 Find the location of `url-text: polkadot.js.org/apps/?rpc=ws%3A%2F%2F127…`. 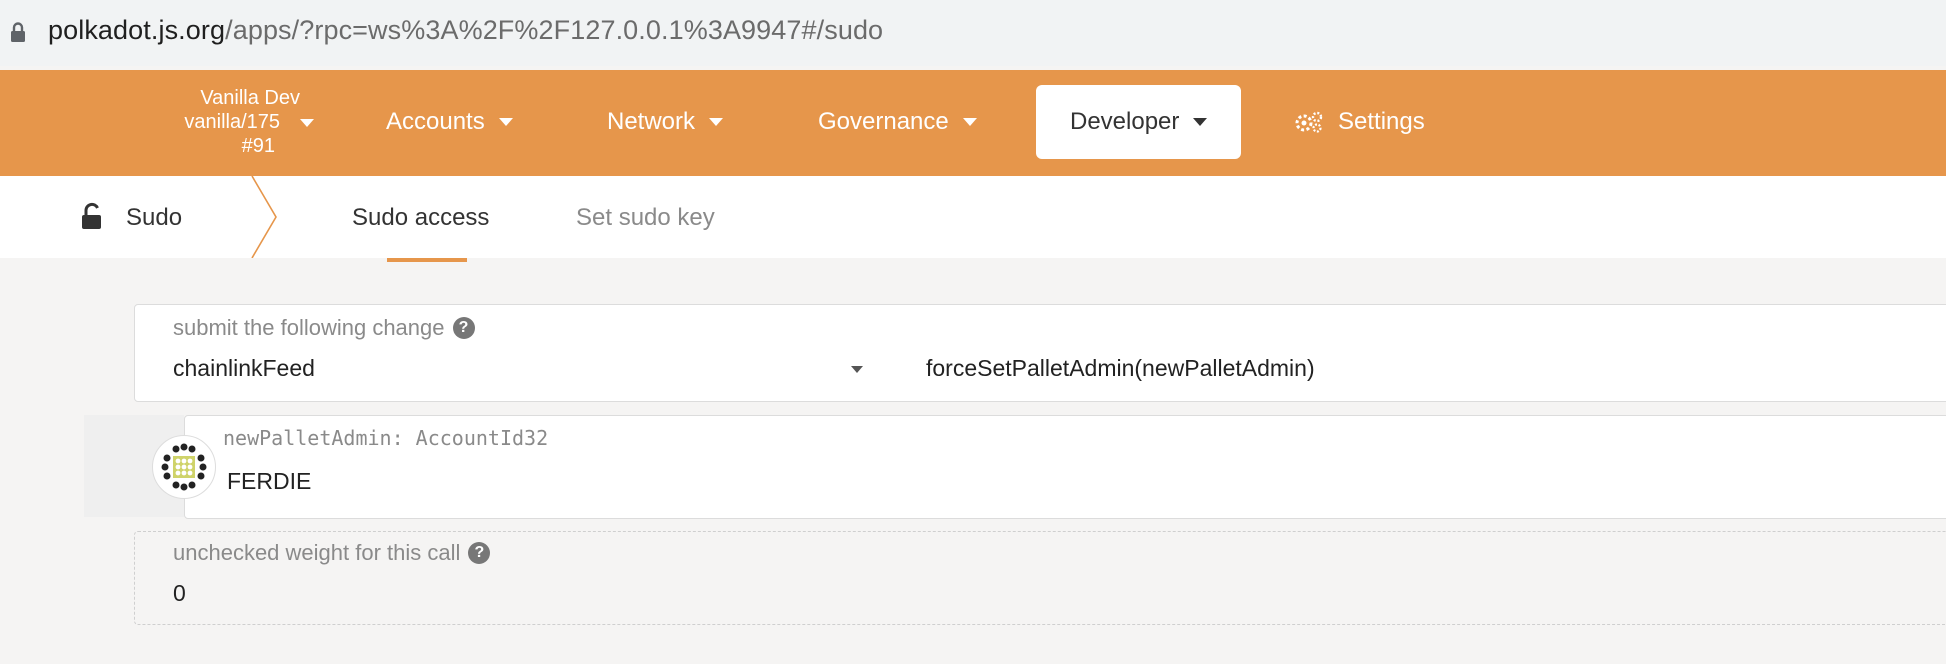

url-text: polkadot.js.org/apps/?rpc=ws%3A%2F%2F127… is located at coordinates (465, 30).